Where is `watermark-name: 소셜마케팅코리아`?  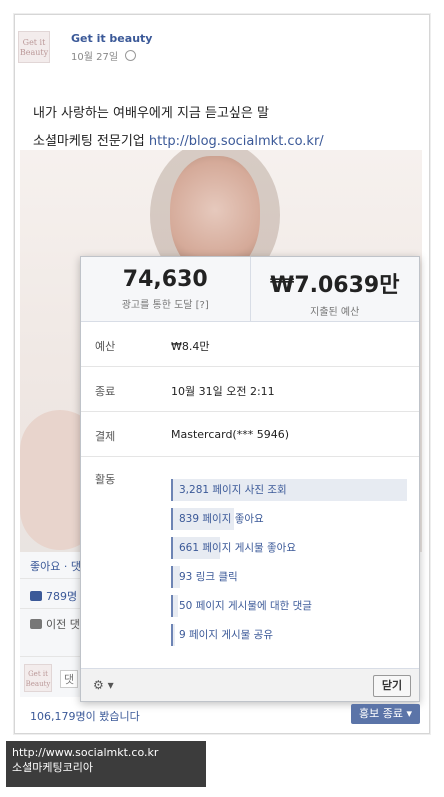 watermark-name: 소셜마케팅코리아 is located at coordinates (52, 767).